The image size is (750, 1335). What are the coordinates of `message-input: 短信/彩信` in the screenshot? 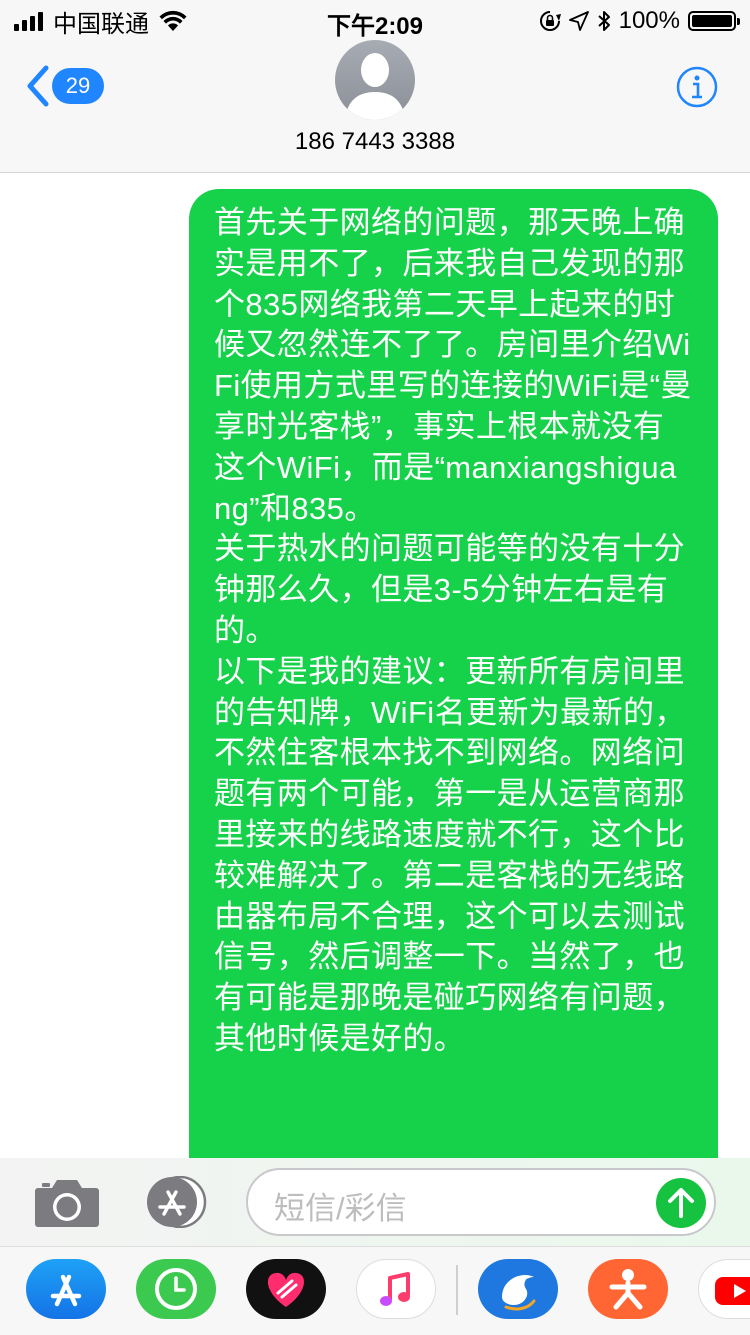 It's located at (481, 1202).